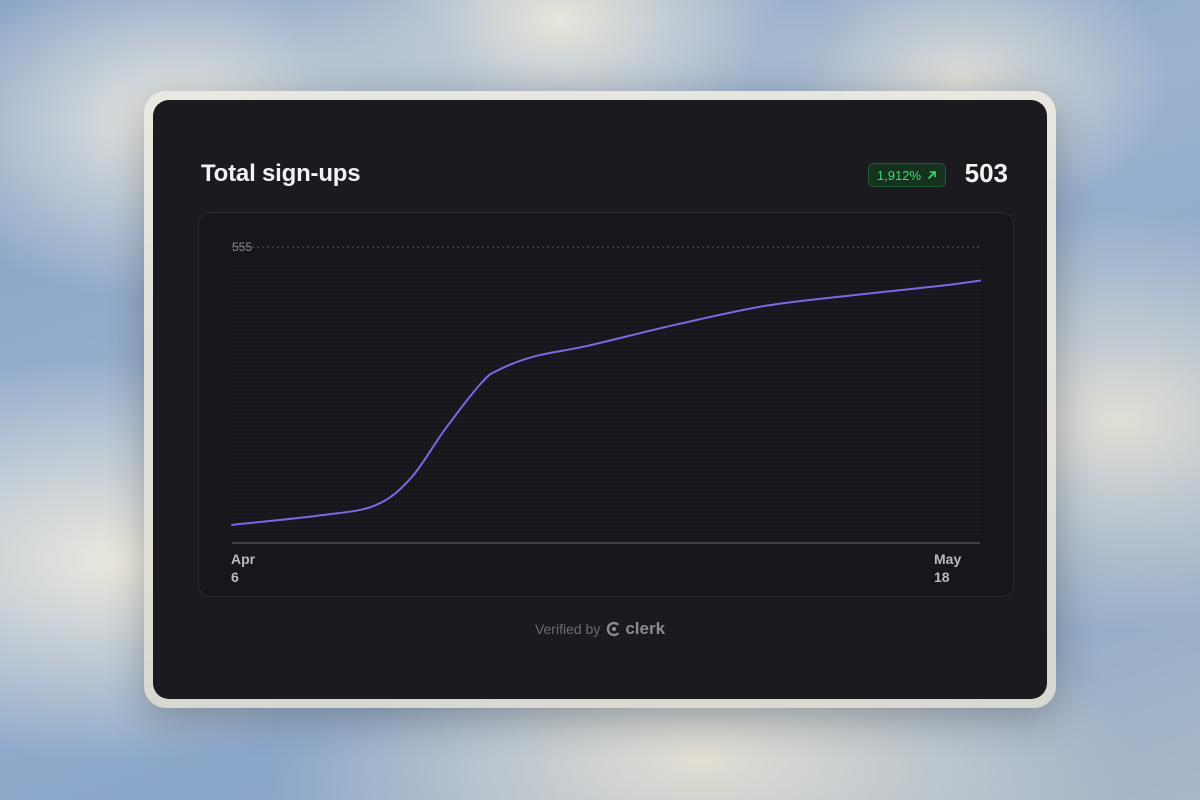 Image resolution: width=1200 pixels, height=800 pixels. Describe the element at coordinates (948, 559) in the screenshot. I see `x-tick-end-month: May` at that location.